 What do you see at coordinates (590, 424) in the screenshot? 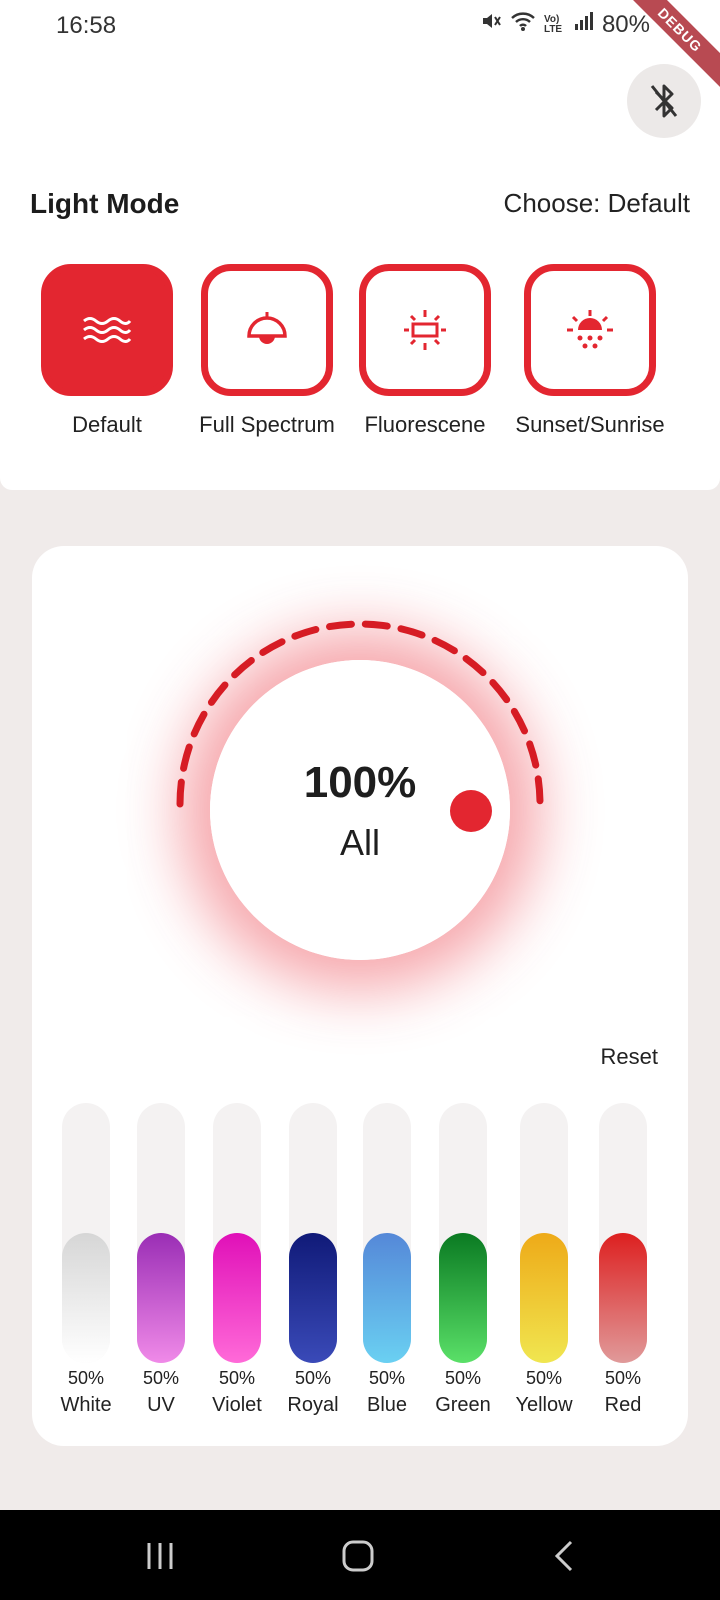
I see `mode-label: Sunset/Sunrise` at bounding box center [590, 424].